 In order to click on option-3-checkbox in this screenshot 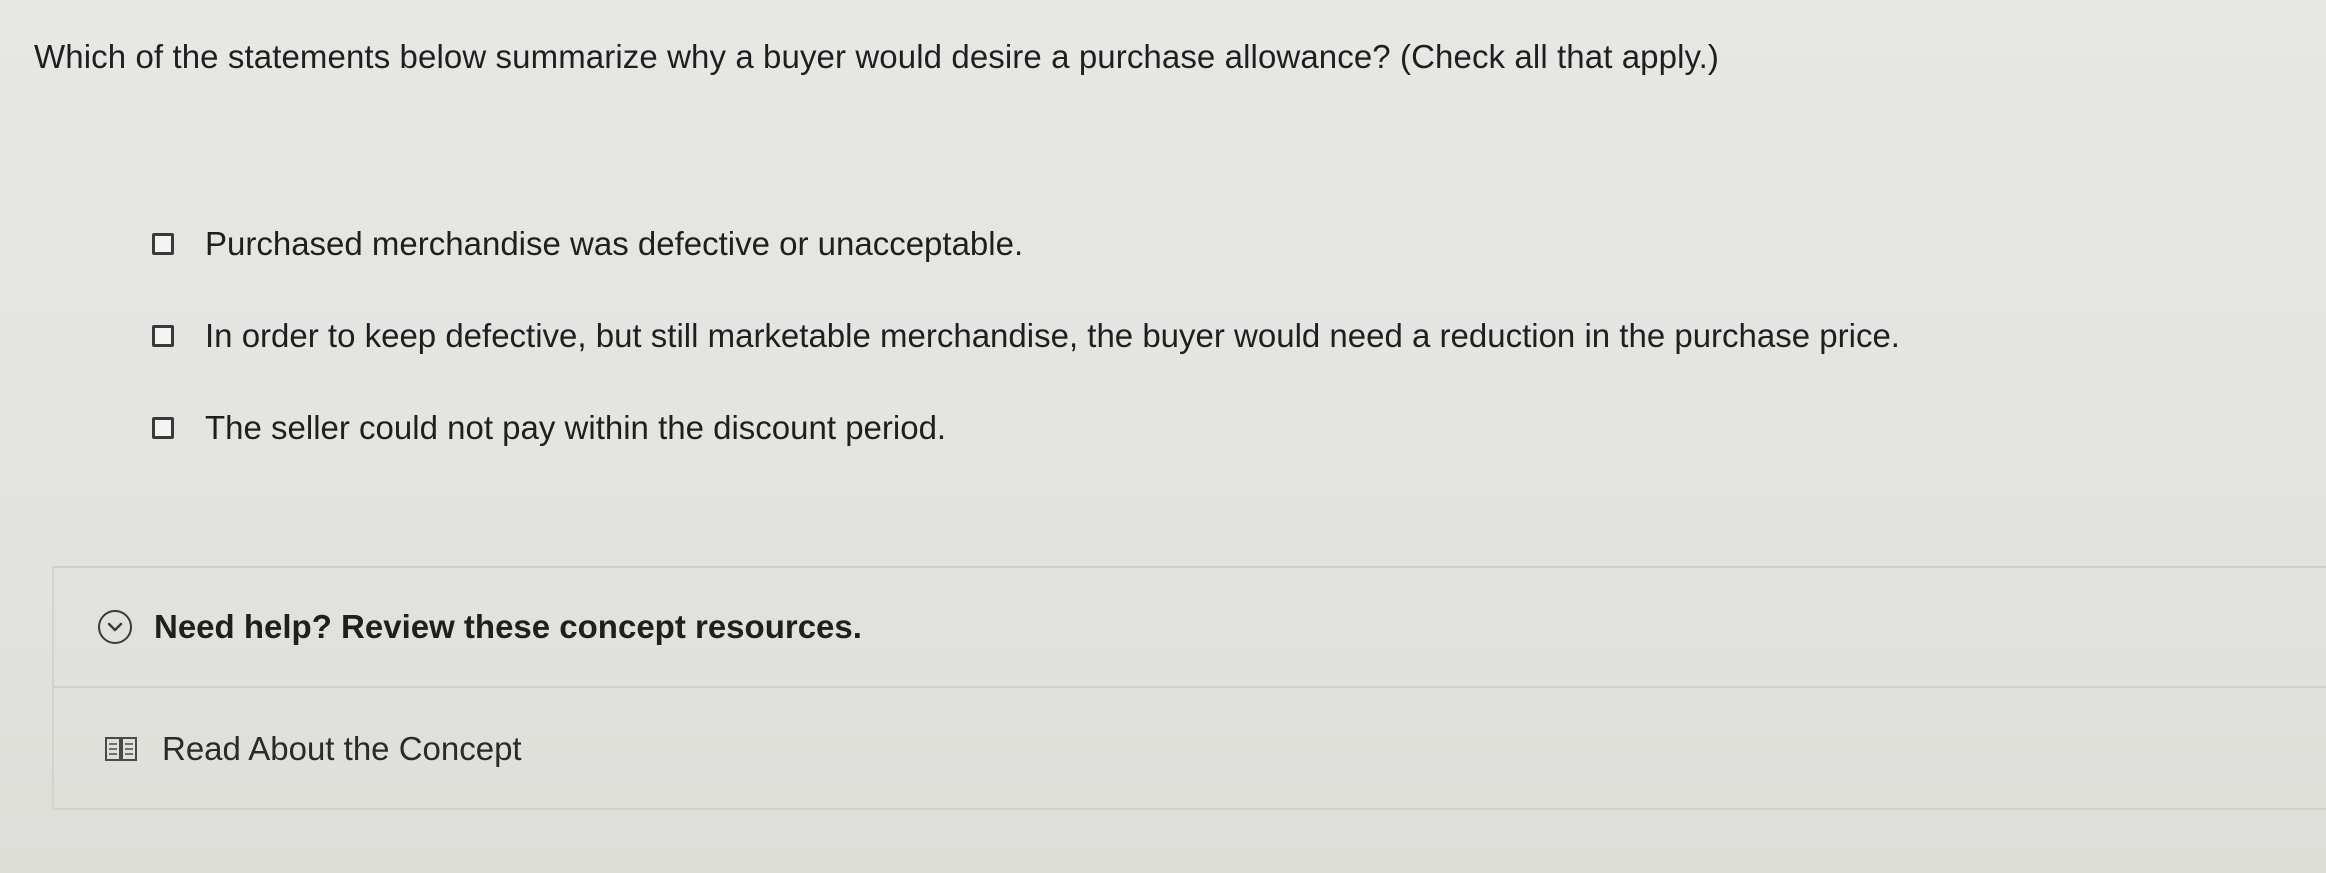, I will do `click(163, 428)`.